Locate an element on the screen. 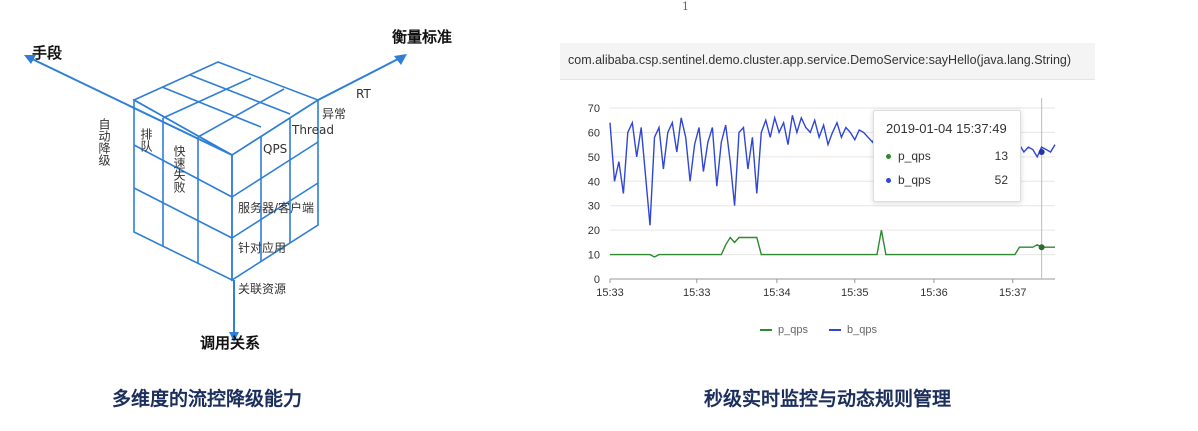 This screenshot has width=1198, height=431. tooltip-dot-b-qps is located at coordinates (888, 181).